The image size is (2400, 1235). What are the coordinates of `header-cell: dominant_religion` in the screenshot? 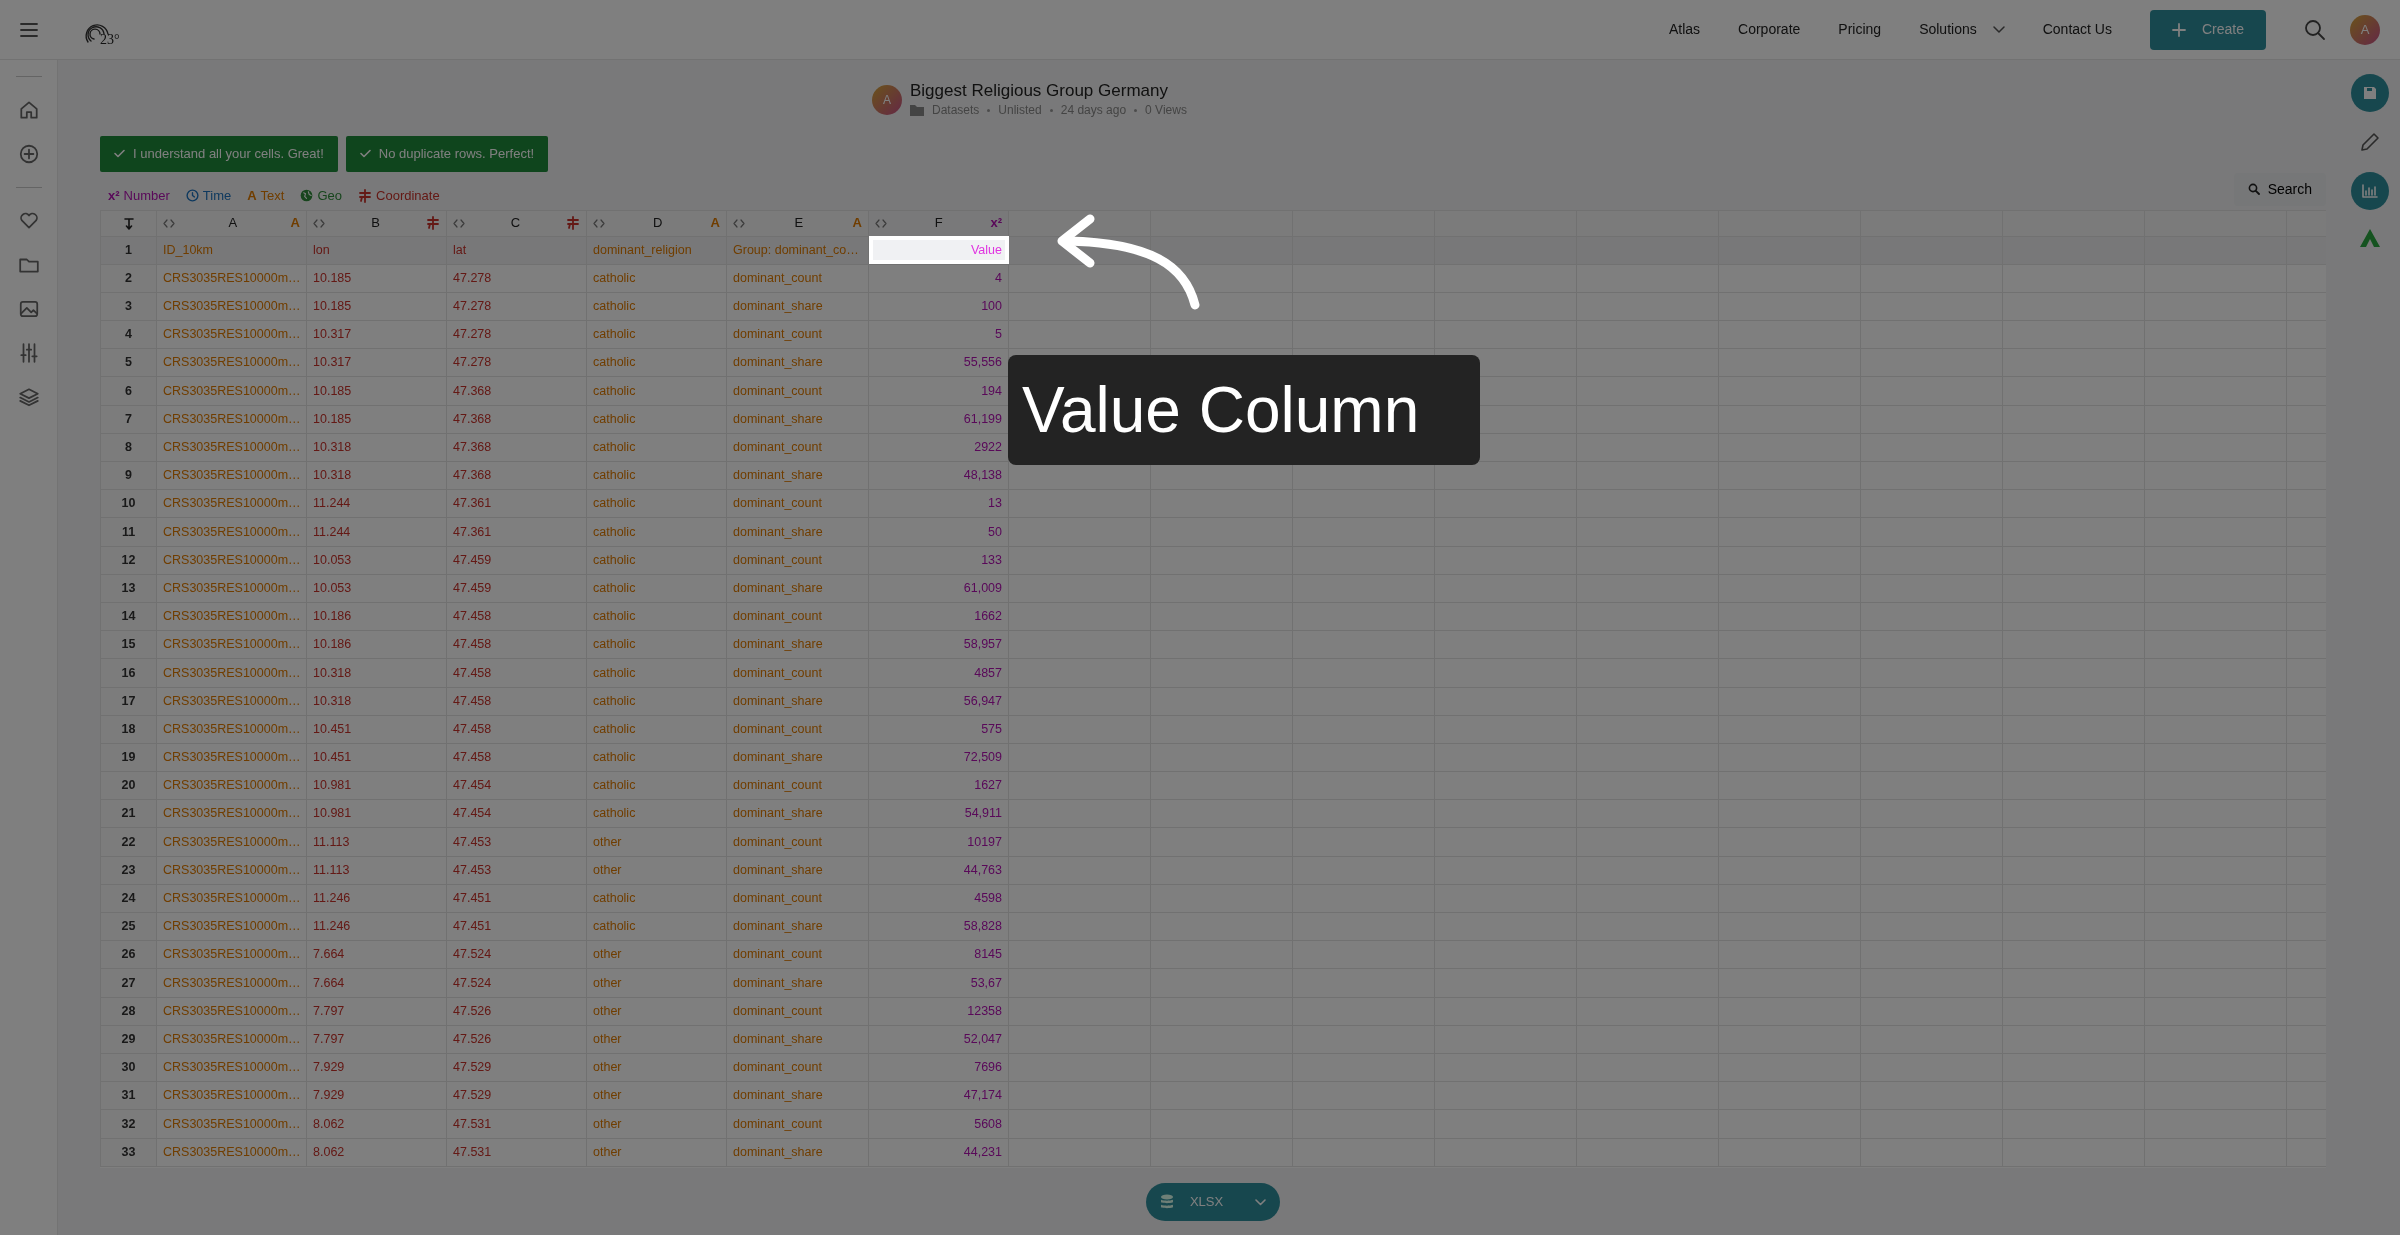 It's located at (656, 250).